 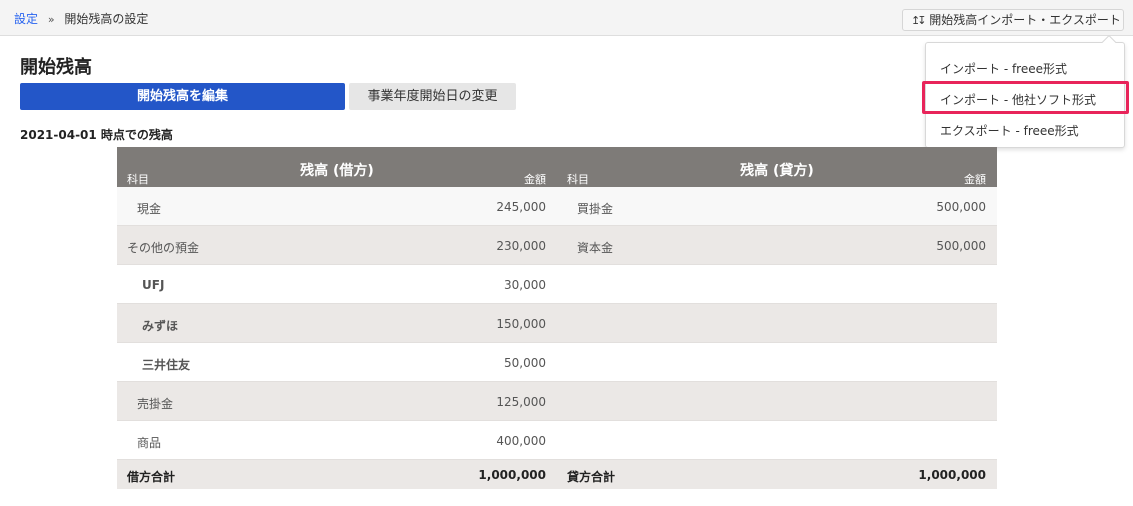 What do you see at coordinates (512, 475) in the screenshot?
I see `debit-total-amount: 1,000,000` at bounding box center [512, 475].